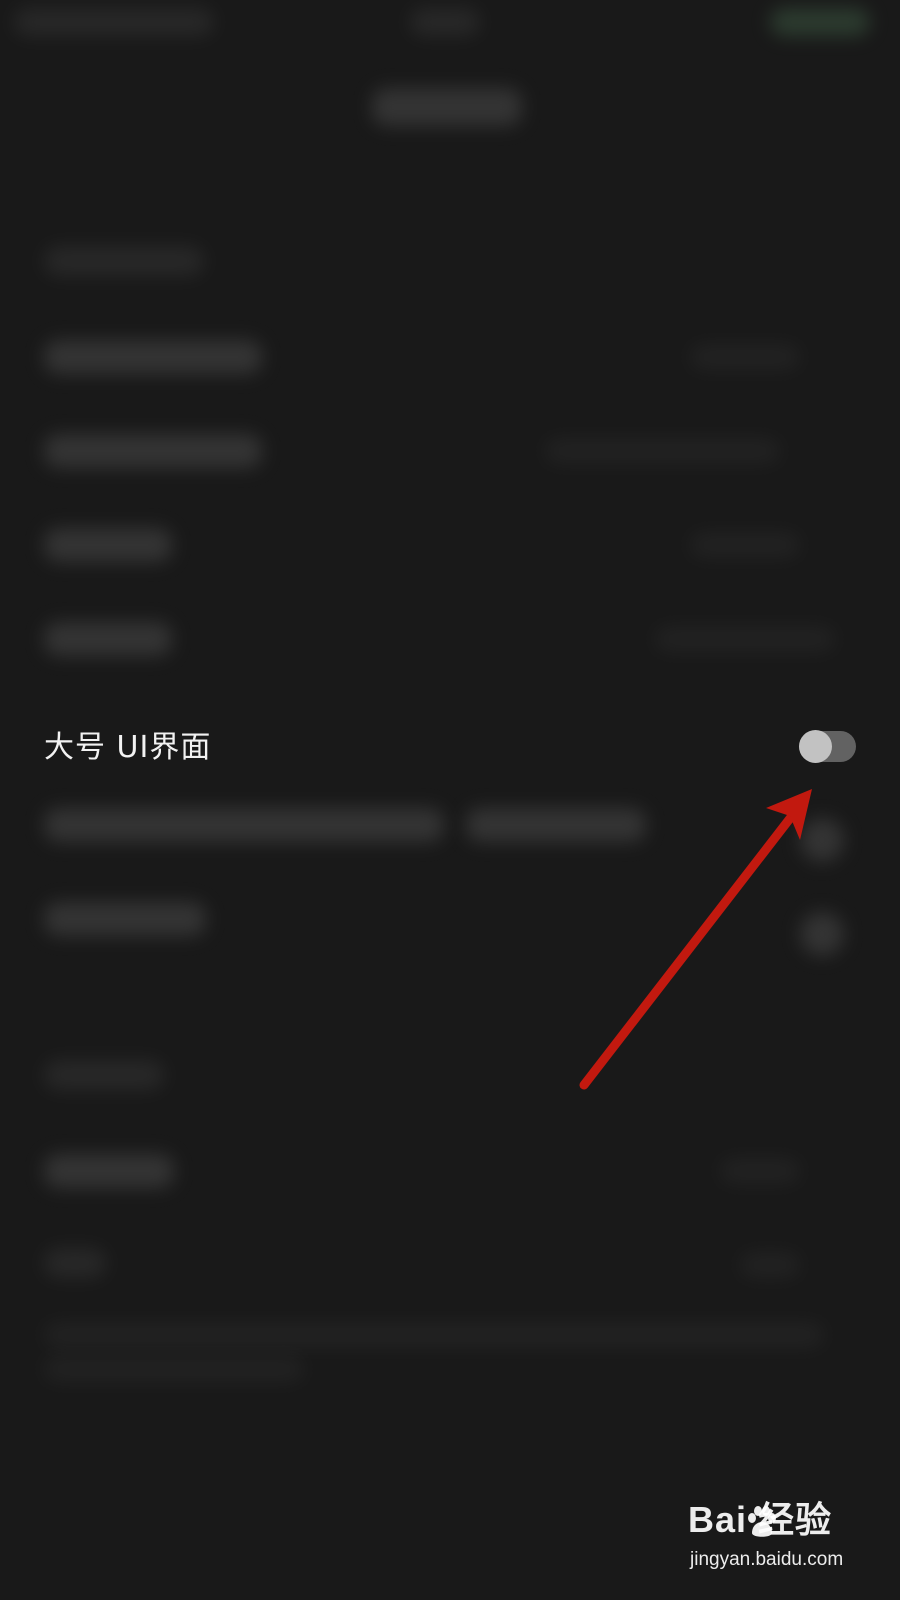 The height and width of the screenshot is (1600, 900). I want to click on setting-label-large-ui: 大号 UI界面, so click(128, 747).